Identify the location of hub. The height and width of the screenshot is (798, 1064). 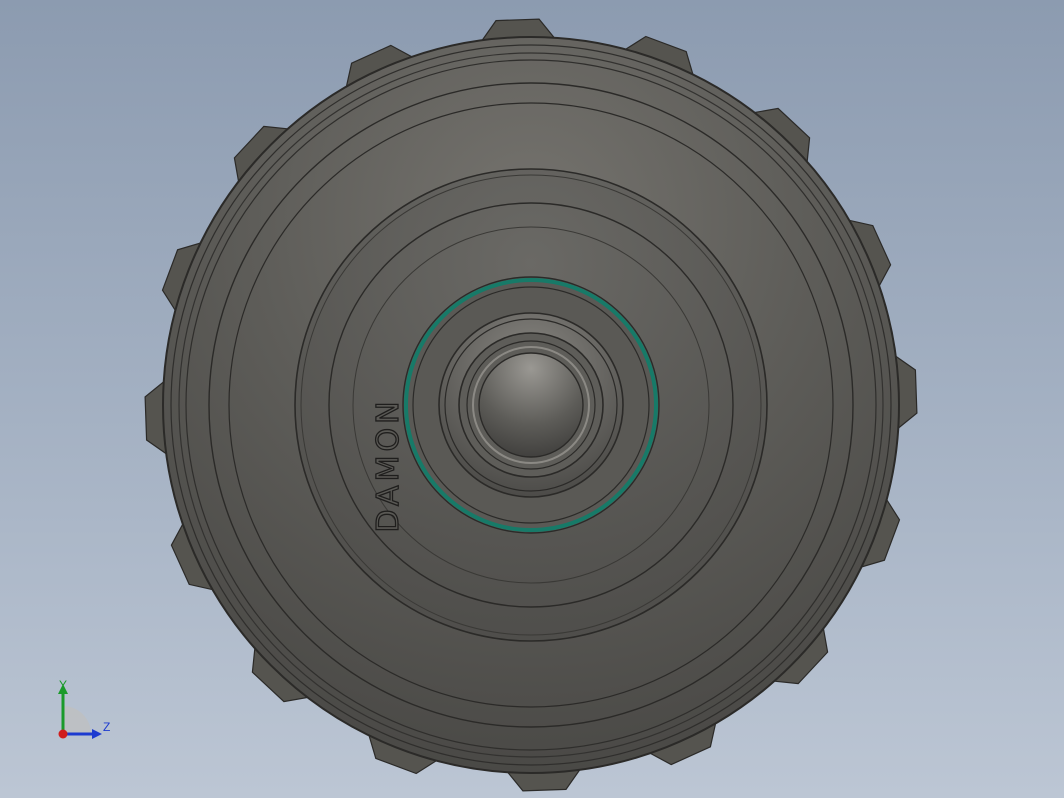
(531, 405).